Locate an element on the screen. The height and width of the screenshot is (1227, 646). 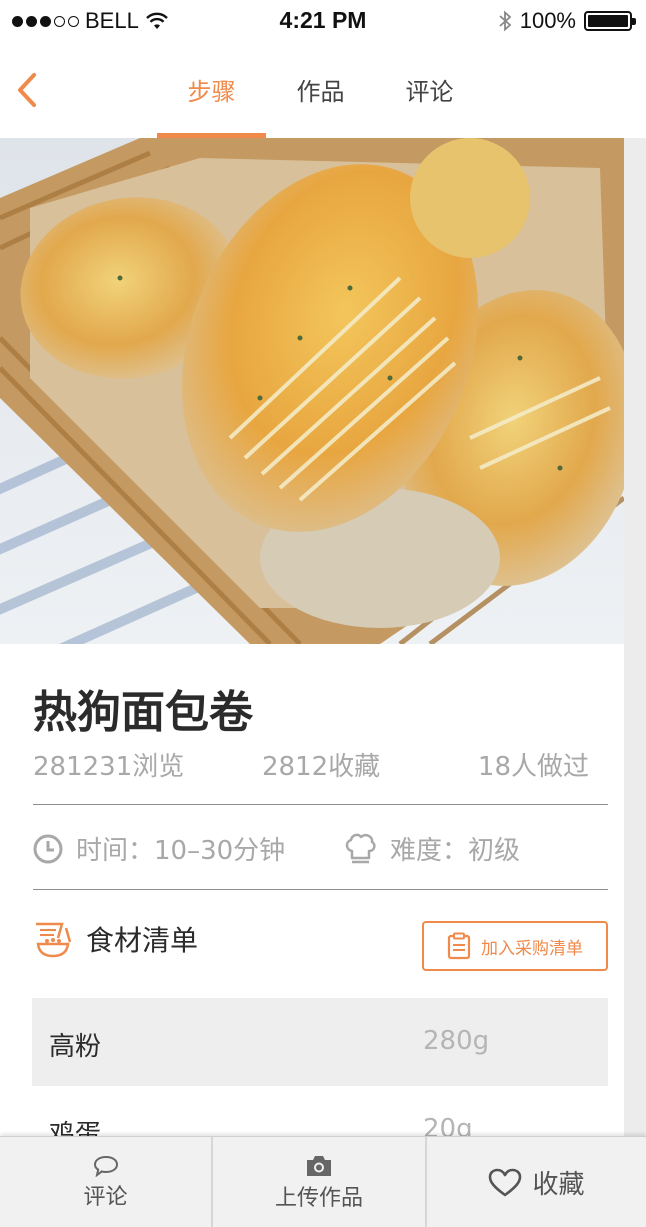
heart-icon is located at coordinates (505, 1182).